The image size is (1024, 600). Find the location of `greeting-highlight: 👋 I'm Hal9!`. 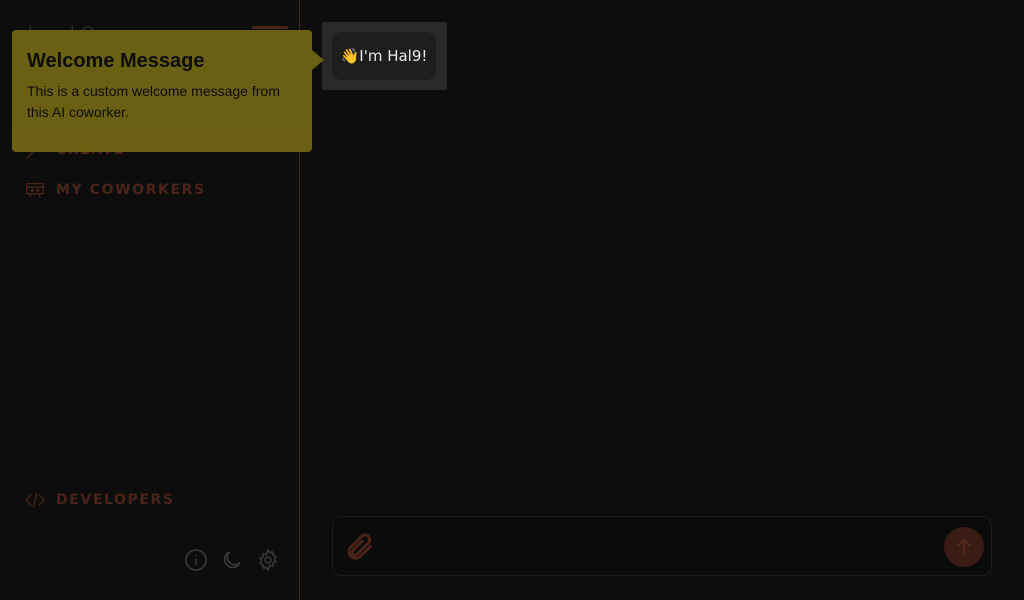

greeting-highlight: 👋 I'm Hal9! is located at coordinates (384, 56).